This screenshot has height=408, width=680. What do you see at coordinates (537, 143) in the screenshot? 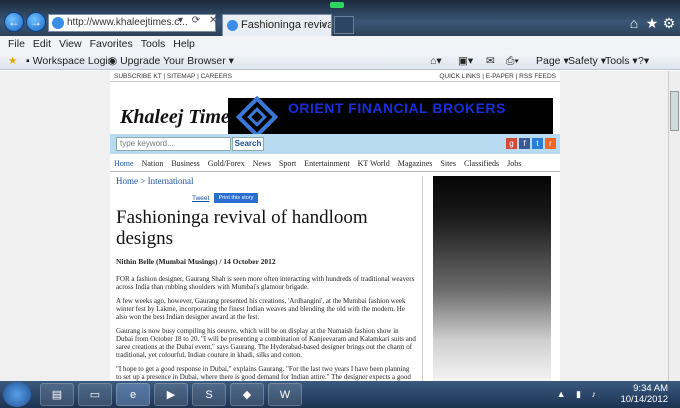
I see `twitter-icon: t` at bounding box center [537, 143].